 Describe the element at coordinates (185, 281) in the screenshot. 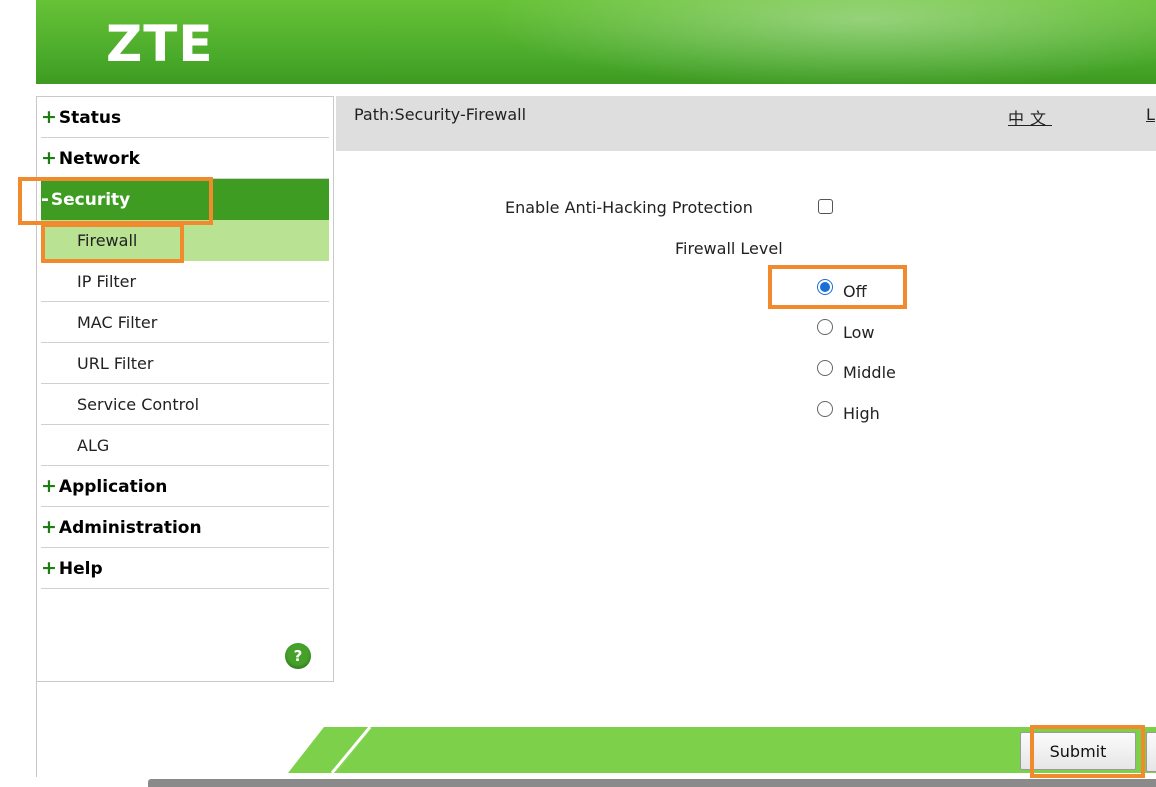

I see `sidebar-subitem-ip-filter: IP Filter` at that location.